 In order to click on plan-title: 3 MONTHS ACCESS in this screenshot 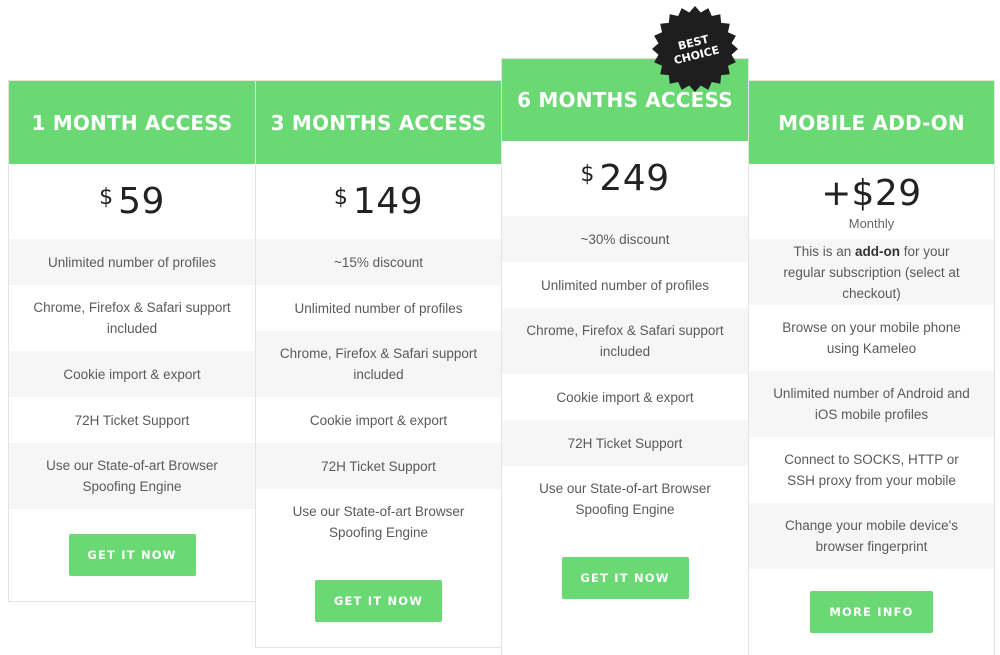, I will do `click(378, 122)`.